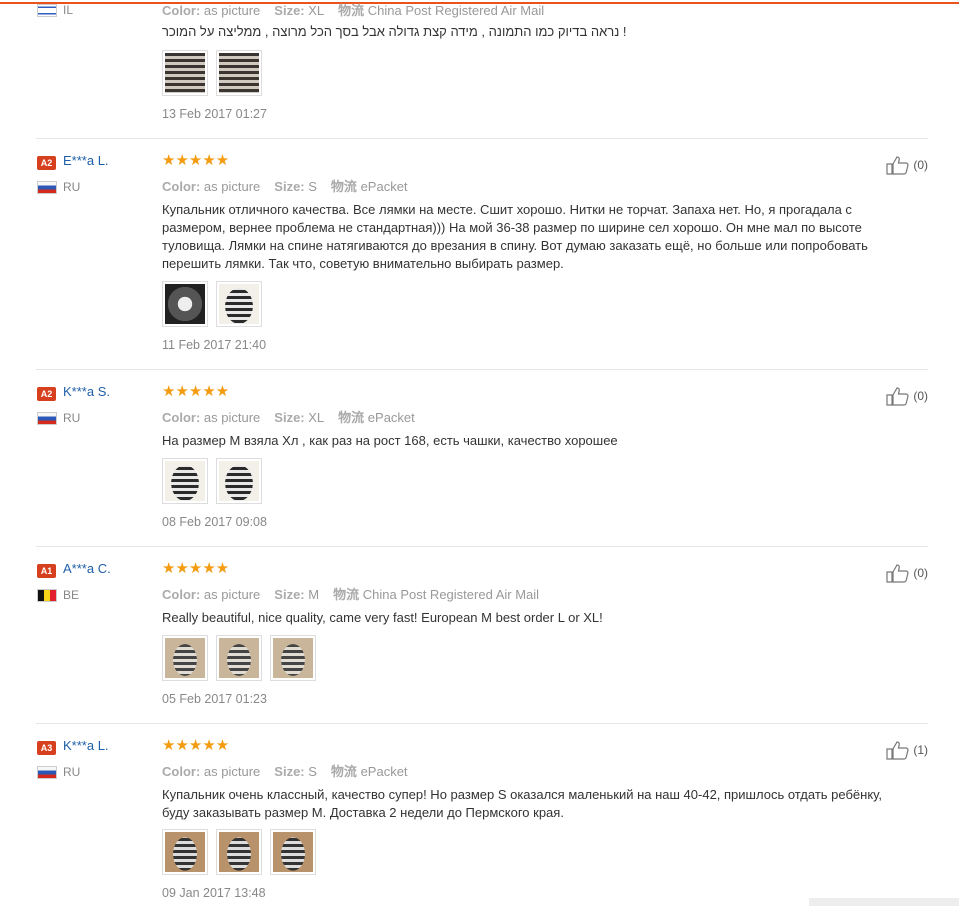  What do you see at coordinates (46, 163) in the screenshot?
I see `buyer-level-badge: A2` at bounding box center [46, 163].